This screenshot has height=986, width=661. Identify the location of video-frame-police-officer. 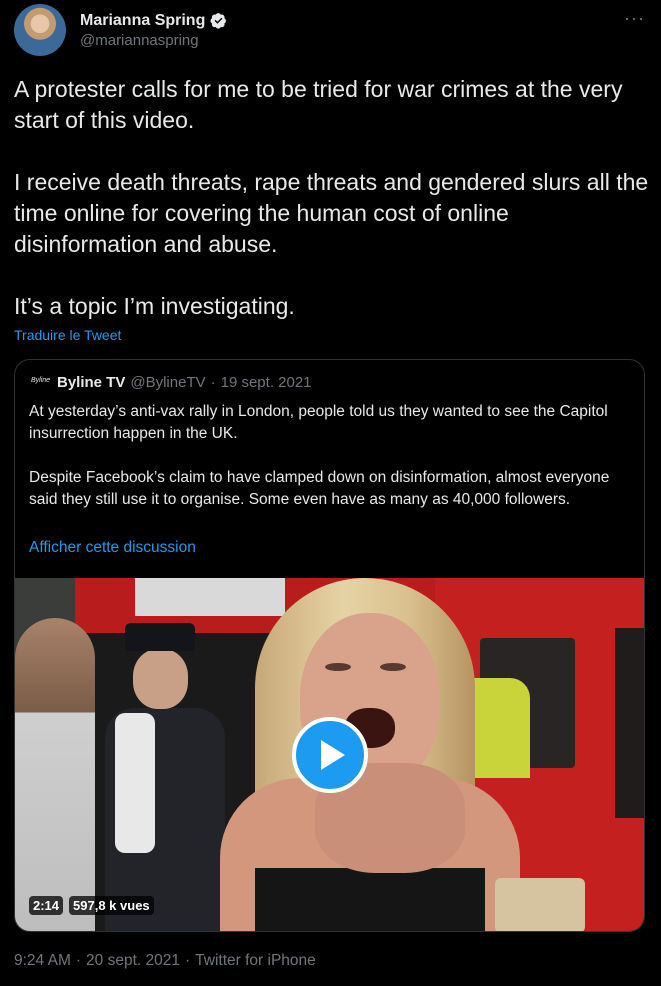
(165, 777).